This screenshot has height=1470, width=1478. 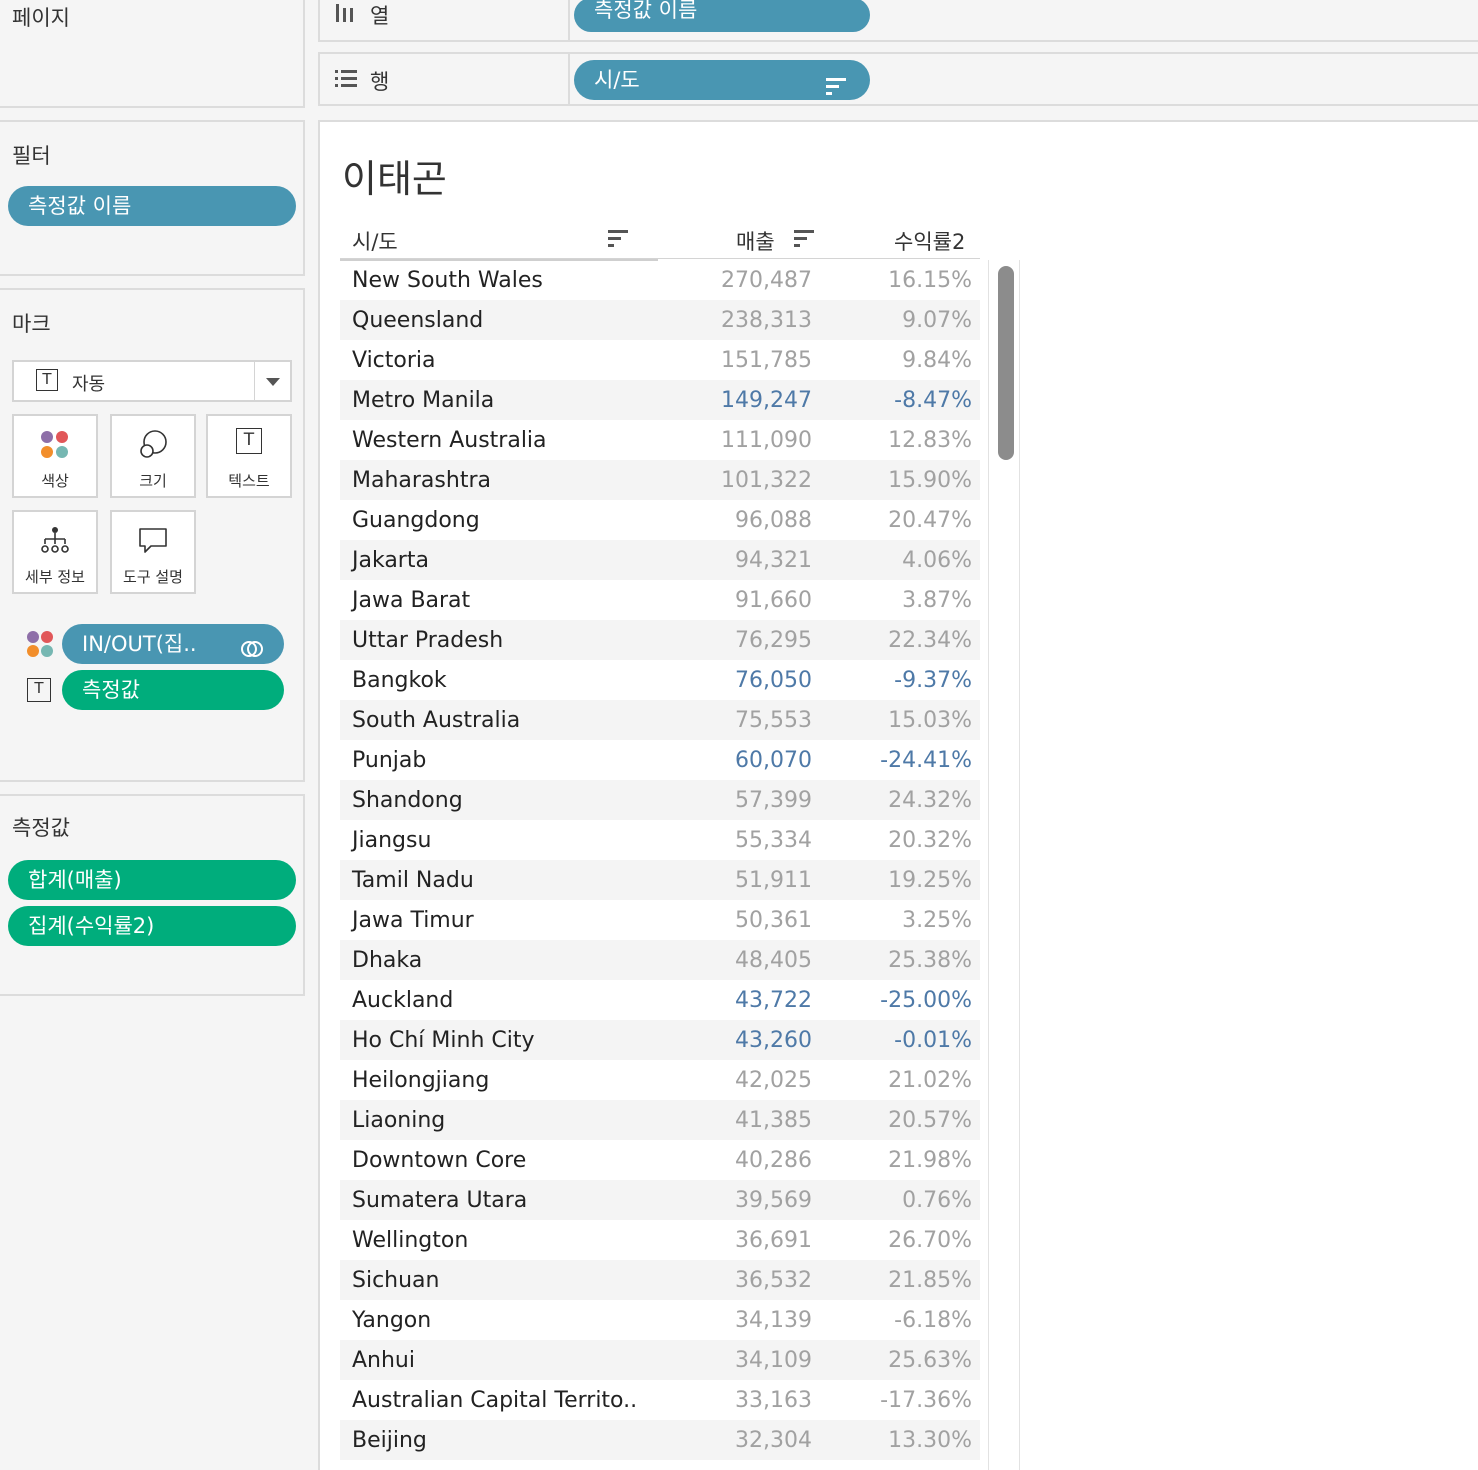 I want to click on table-row: Uttar Pradesh 76,295 22.34%, so click(x=660, y=640).